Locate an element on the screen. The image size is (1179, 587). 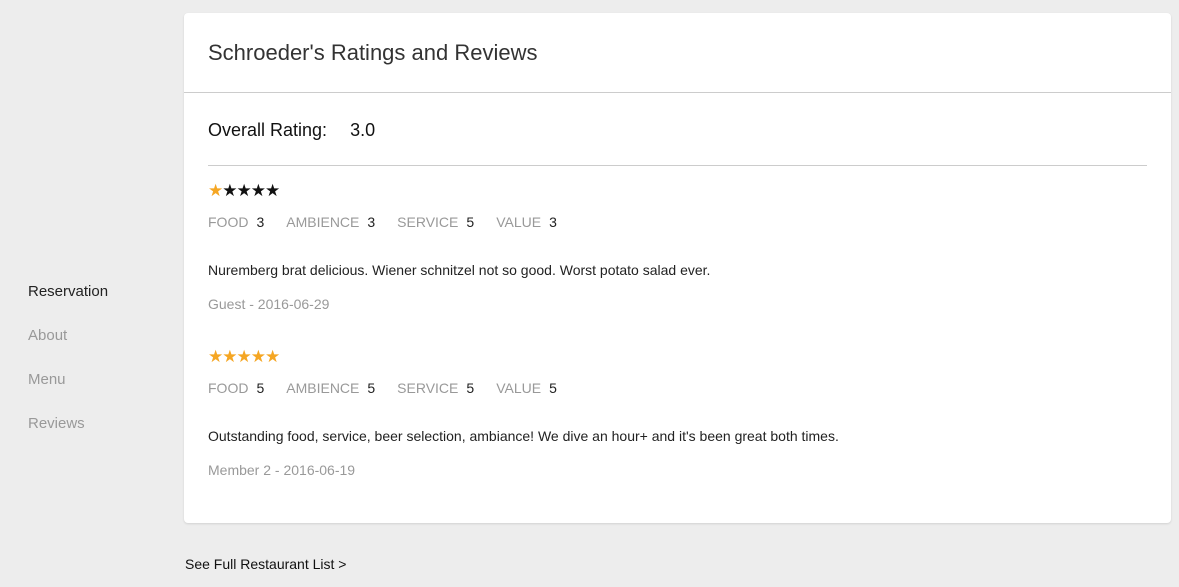
rating-value: VALUE 5 is located at coordinates (526, 388).